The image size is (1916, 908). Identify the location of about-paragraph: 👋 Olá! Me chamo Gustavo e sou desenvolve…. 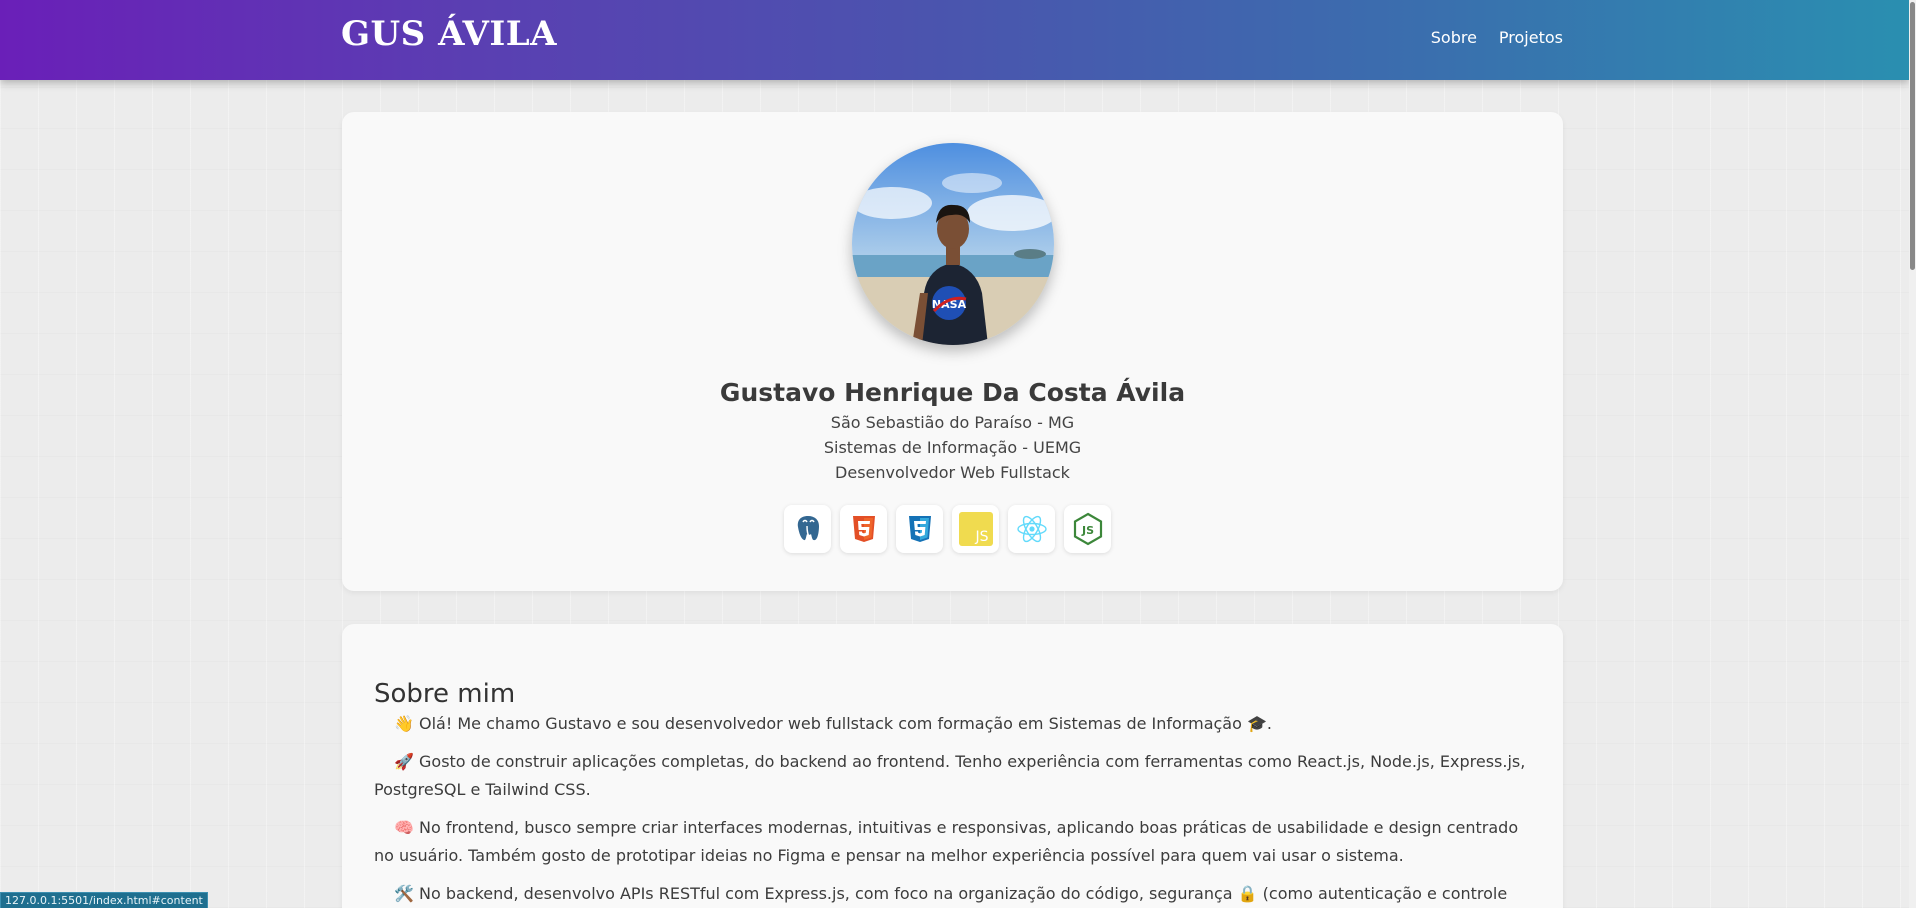
(833, 723).